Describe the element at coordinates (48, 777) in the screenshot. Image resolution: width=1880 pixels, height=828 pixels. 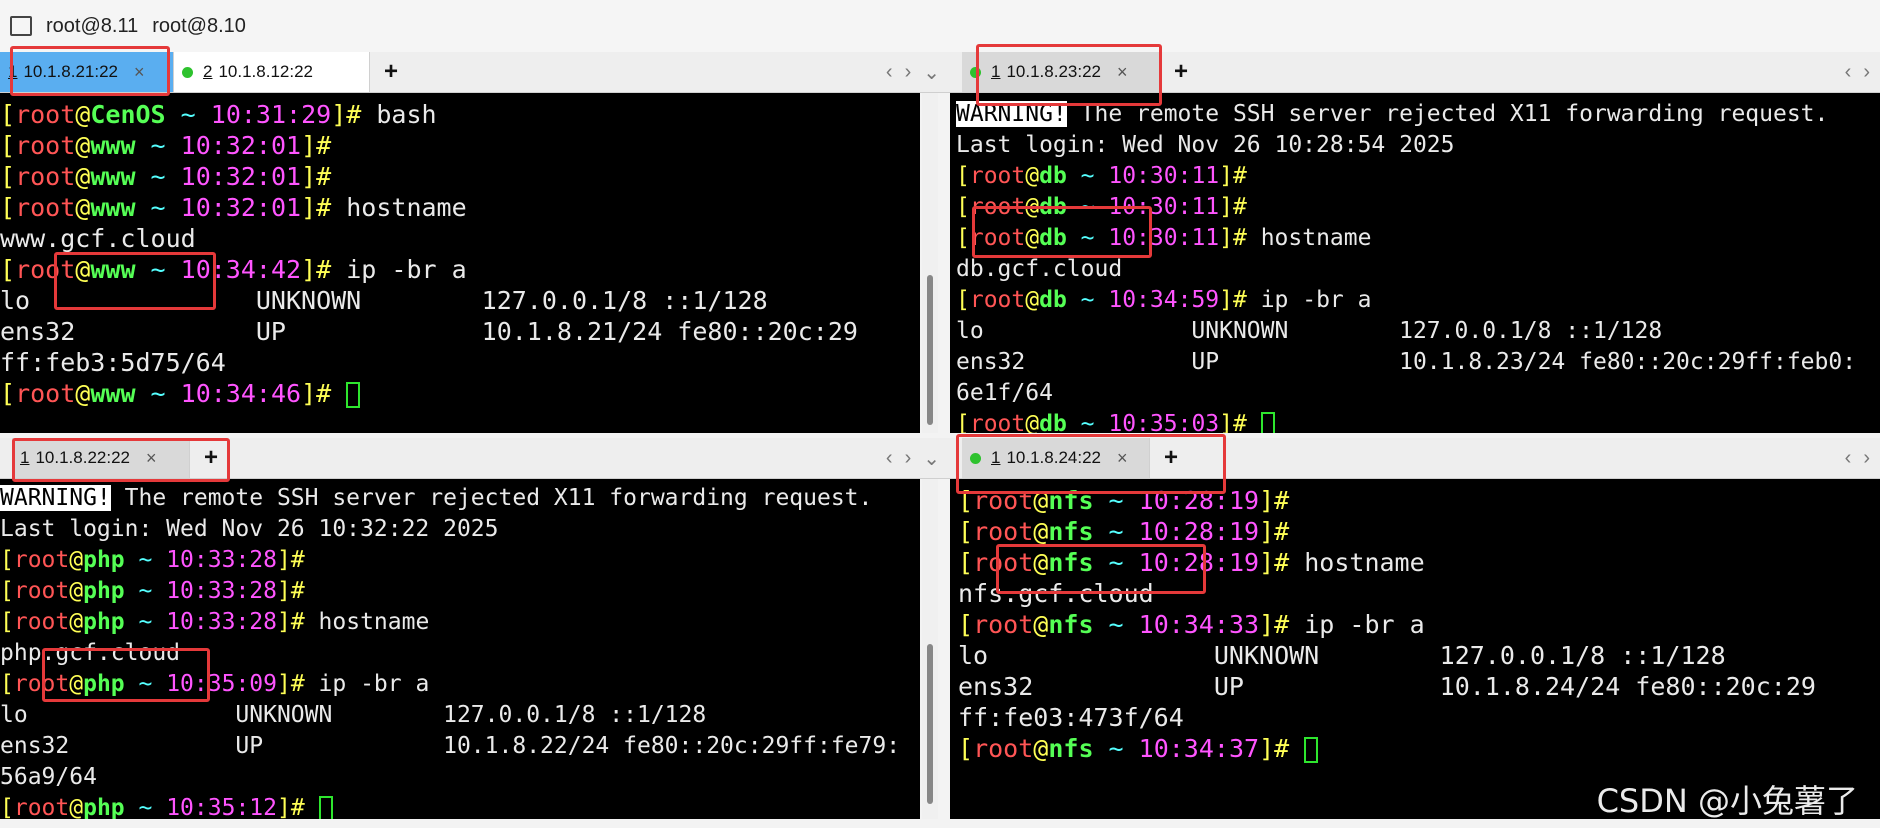
I see `output-text: 56a9/64` at that location.